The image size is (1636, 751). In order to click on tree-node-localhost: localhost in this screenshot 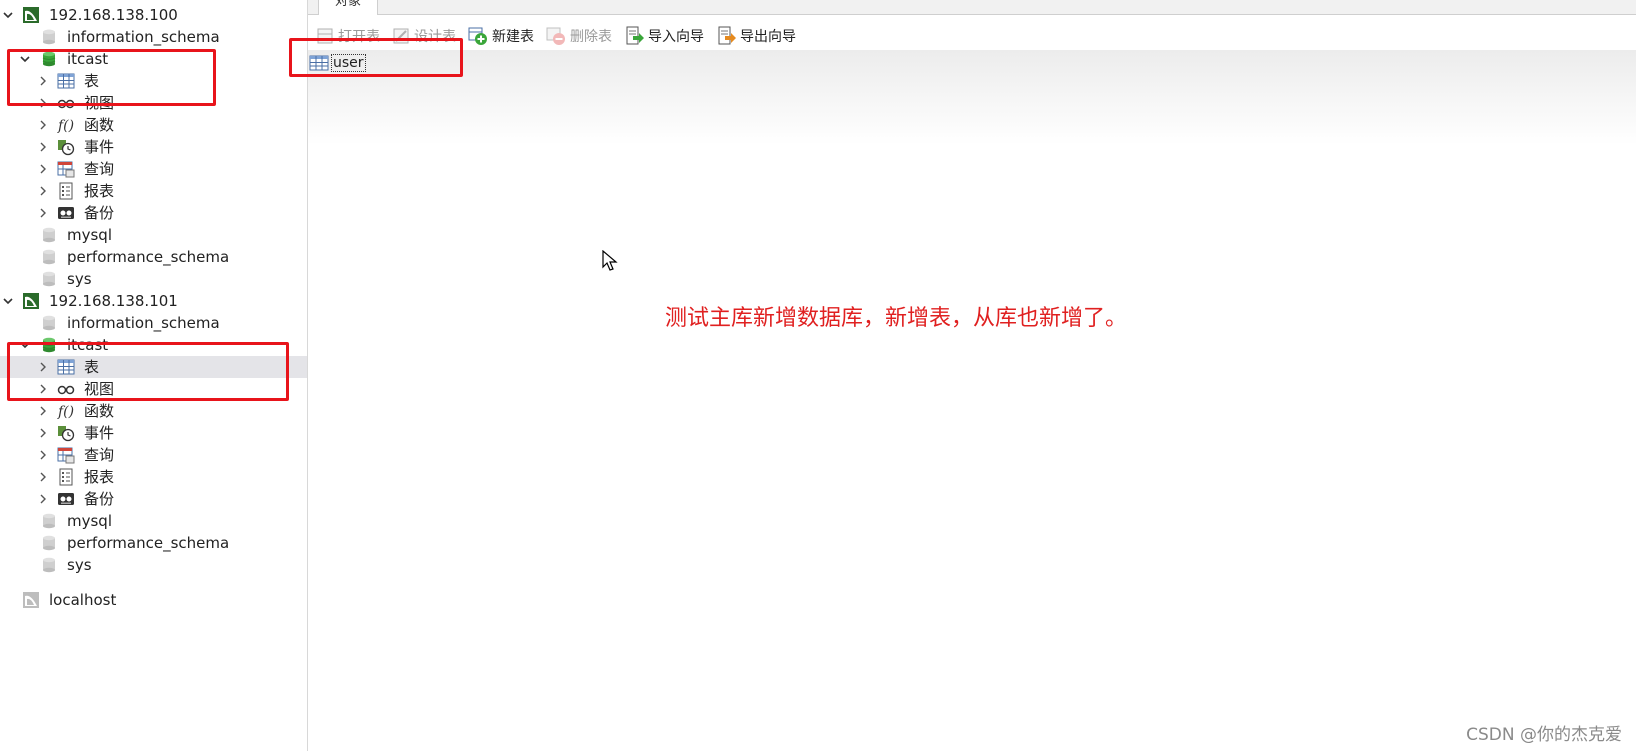, I will do `click(153, 600)`.